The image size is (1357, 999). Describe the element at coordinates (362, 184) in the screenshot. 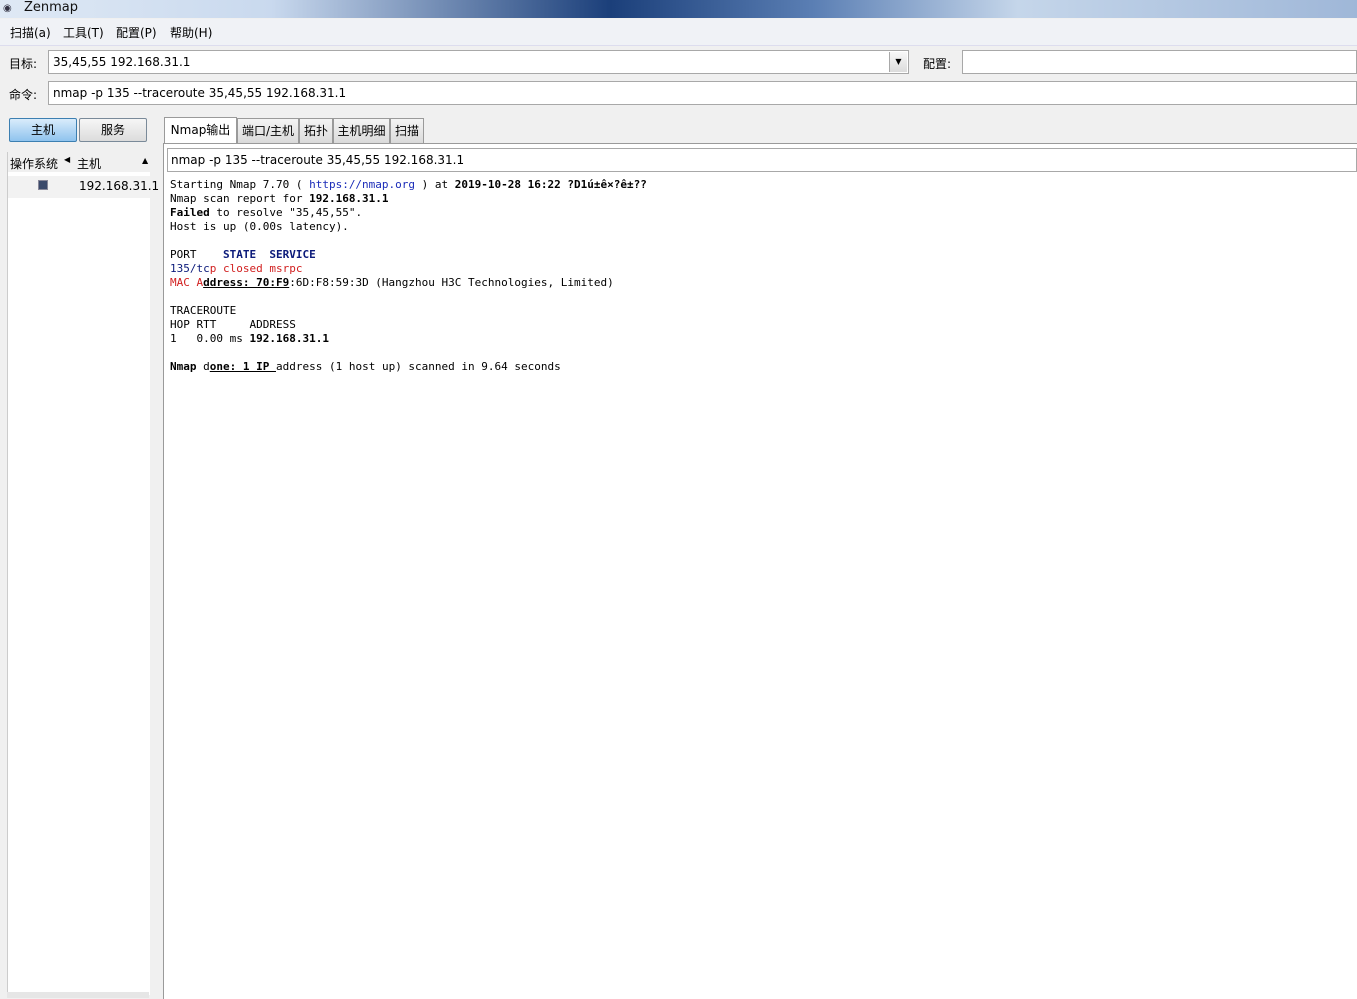

I see `out-url-link: https://nmap.org` at that location.